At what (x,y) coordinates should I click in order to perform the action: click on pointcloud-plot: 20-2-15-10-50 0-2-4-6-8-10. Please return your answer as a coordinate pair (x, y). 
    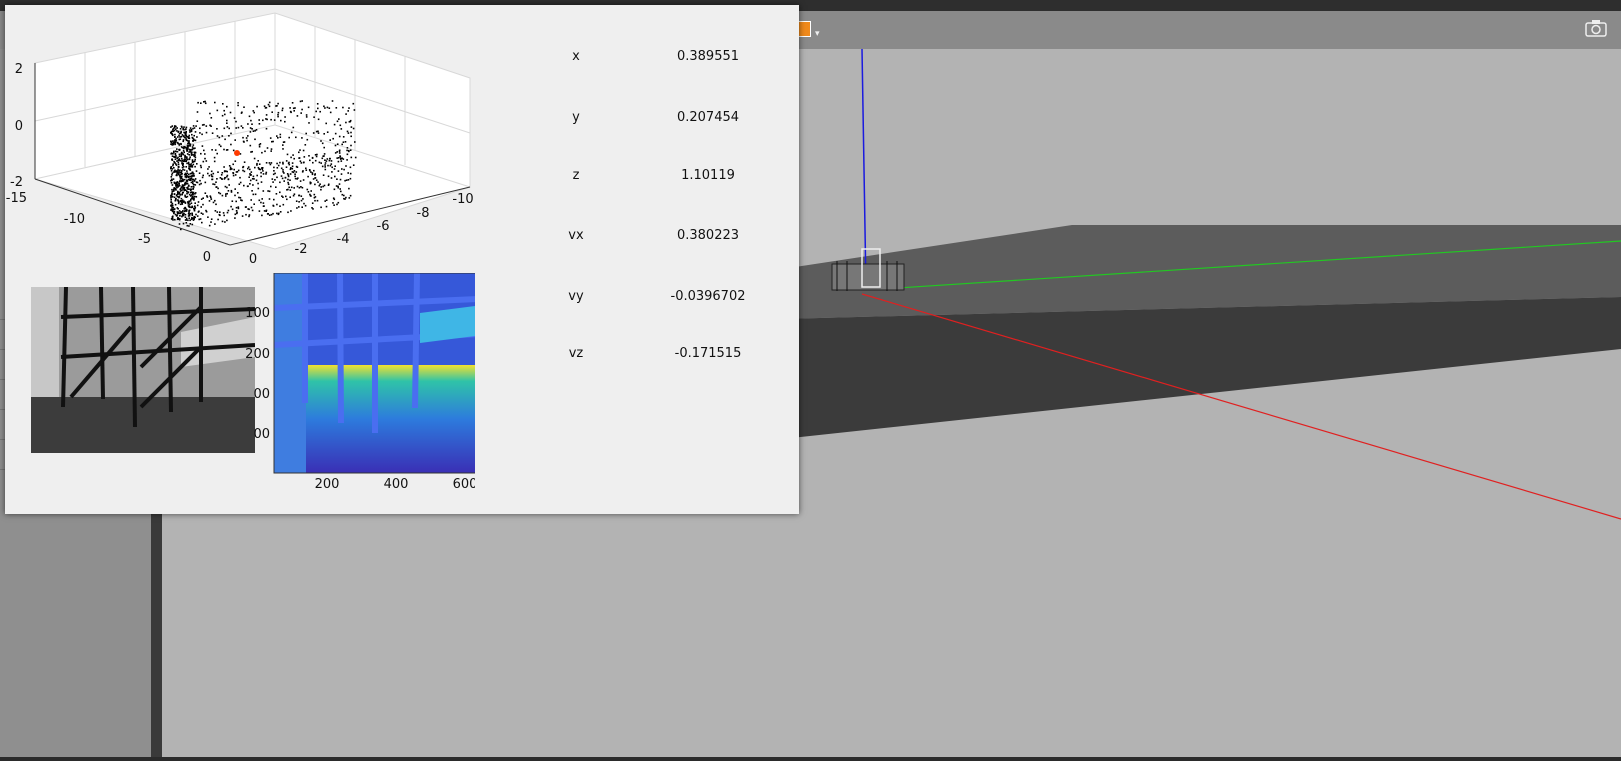
    Looking at the image, I should click on (250, 140).